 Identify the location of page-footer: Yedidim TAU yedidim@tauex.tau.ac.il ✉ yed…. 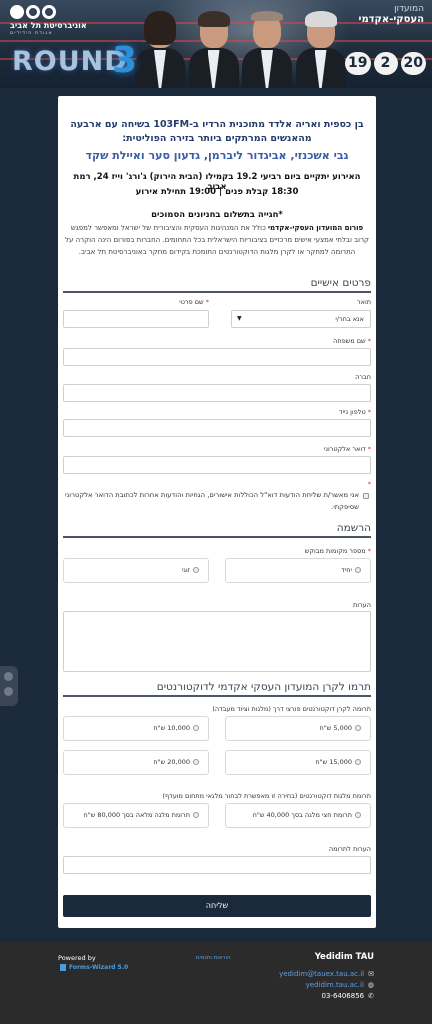
(216, 983).